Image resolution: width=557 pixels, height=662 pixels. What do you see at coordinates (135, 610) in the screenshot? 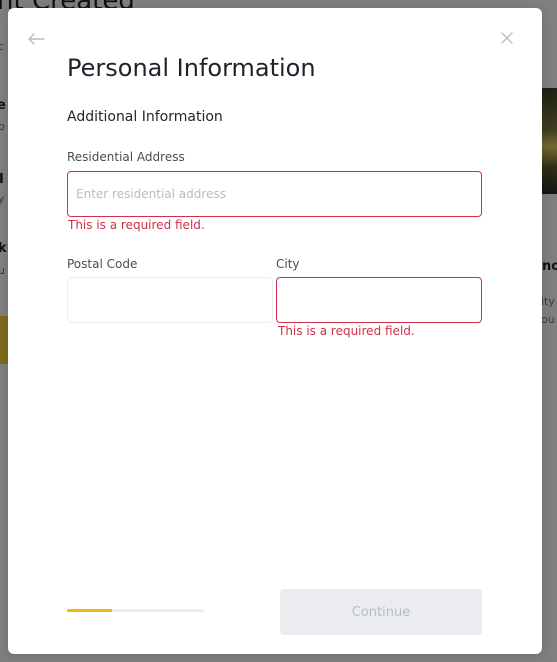
I see `progress-bar` at bounding box center [135, 610].